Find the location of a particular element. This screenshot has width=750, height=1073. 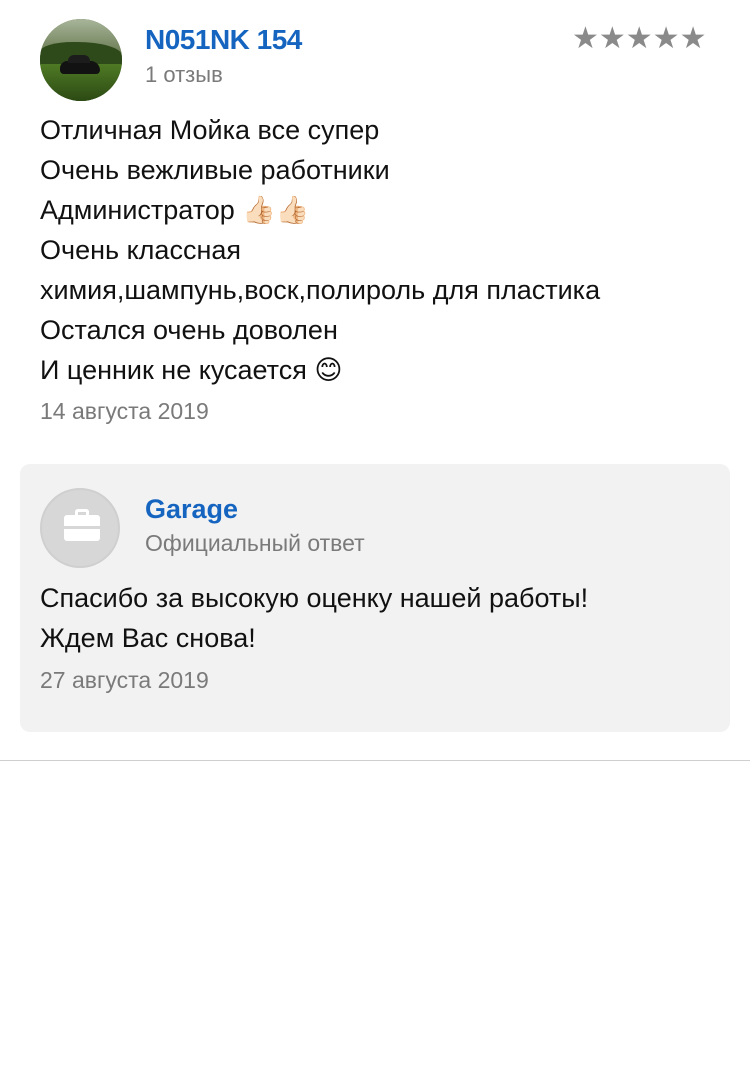

car-image is located at coordinates (80, 64).